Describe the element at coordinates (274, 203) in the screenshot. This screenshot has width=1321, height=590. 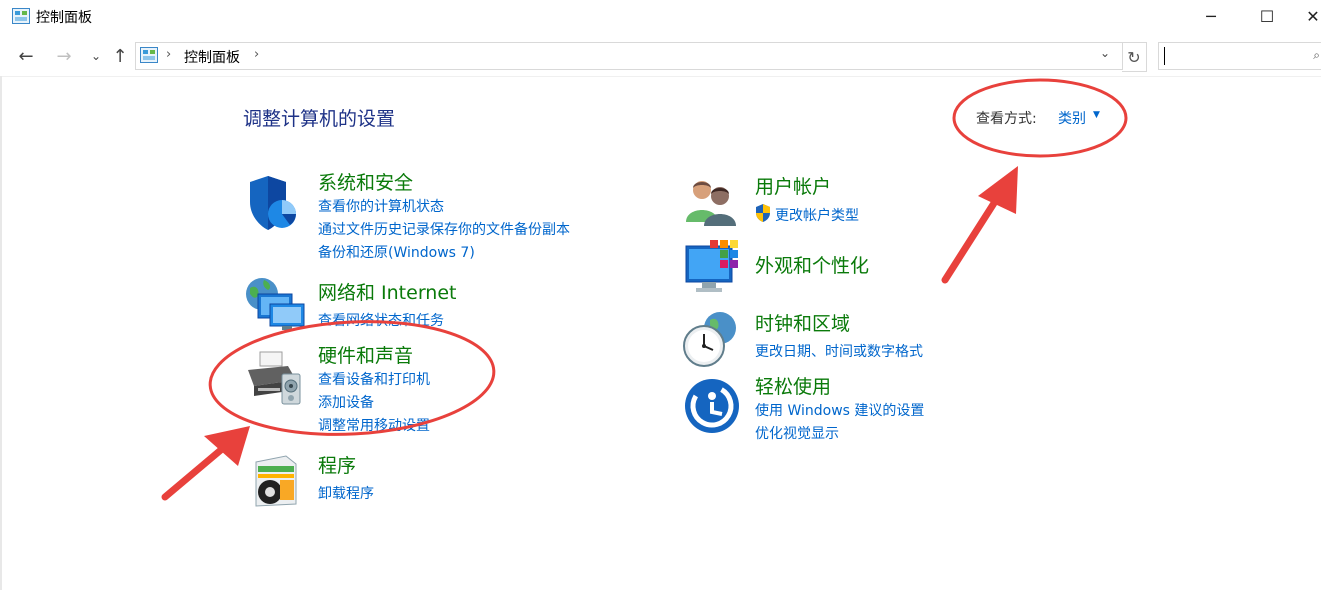
I see `shield-pie-icon` at that location.